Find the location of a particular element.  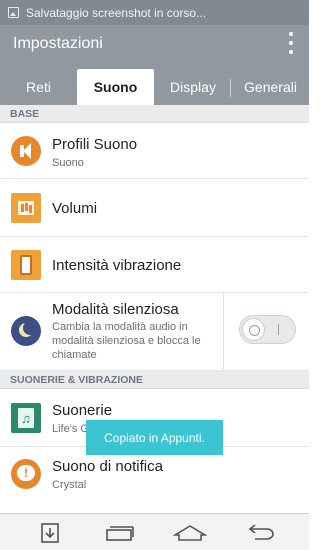

silent-mode-toggle is located at coordinates (267, 329).